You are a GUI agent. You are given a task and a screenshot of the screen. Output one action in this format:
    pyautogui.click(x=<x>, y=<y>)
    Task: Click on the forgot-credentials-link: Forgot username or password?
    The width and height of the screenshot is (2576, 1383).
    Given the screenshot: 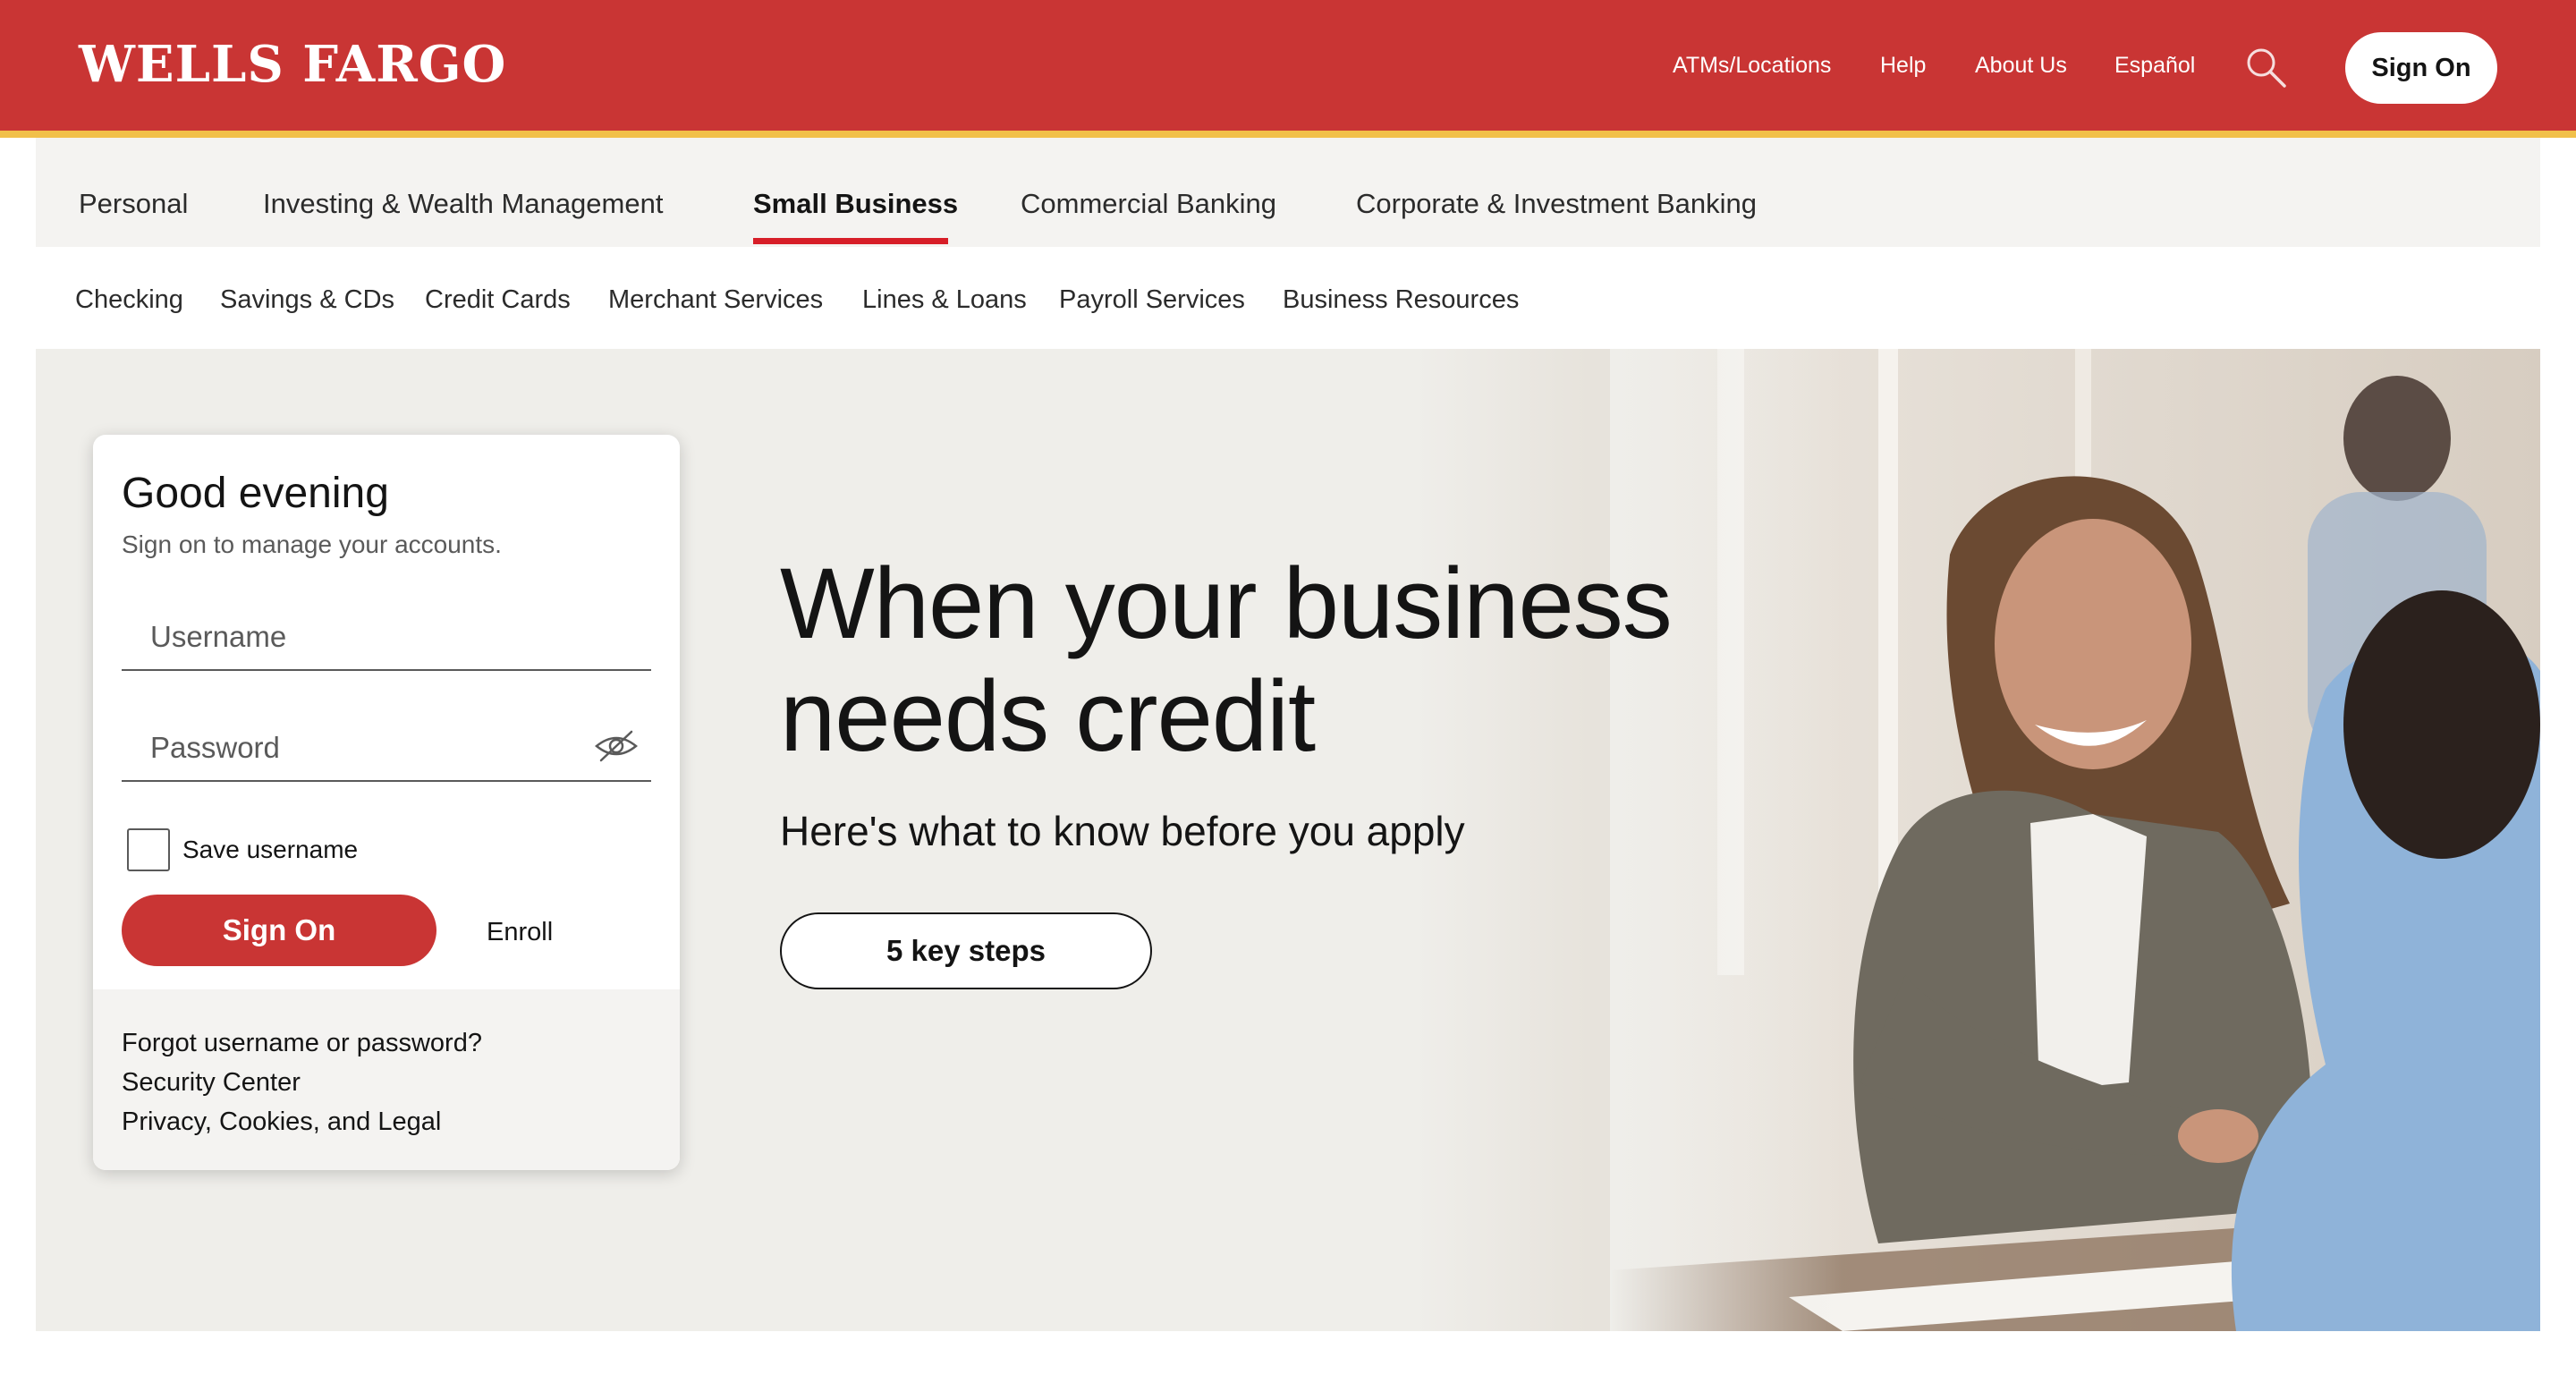 What is the action you would take?
    pyautogui.click(x=302, y=1043)
    